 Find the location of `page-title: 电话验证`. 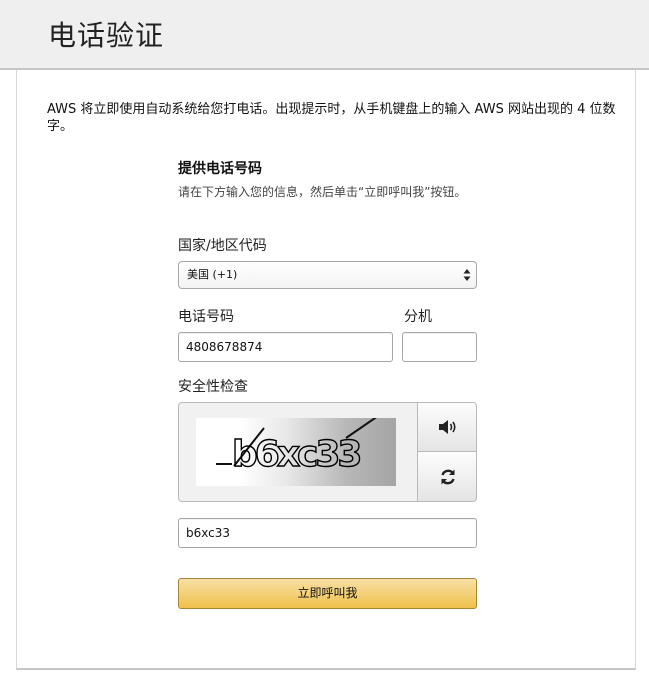

page-title: 电话验证 is located at coordinates (106, 35).